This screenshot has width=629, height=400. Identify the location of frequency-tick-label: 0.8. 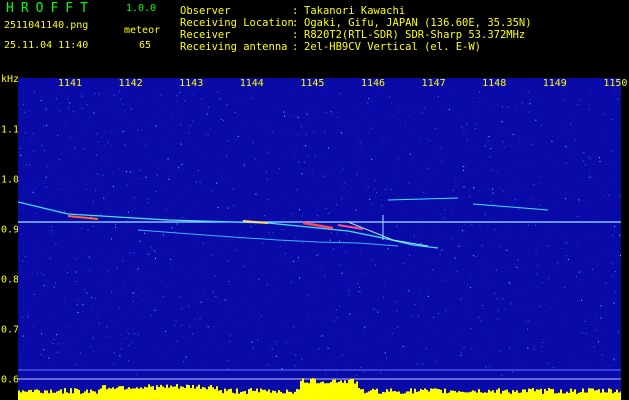
(10, 280).